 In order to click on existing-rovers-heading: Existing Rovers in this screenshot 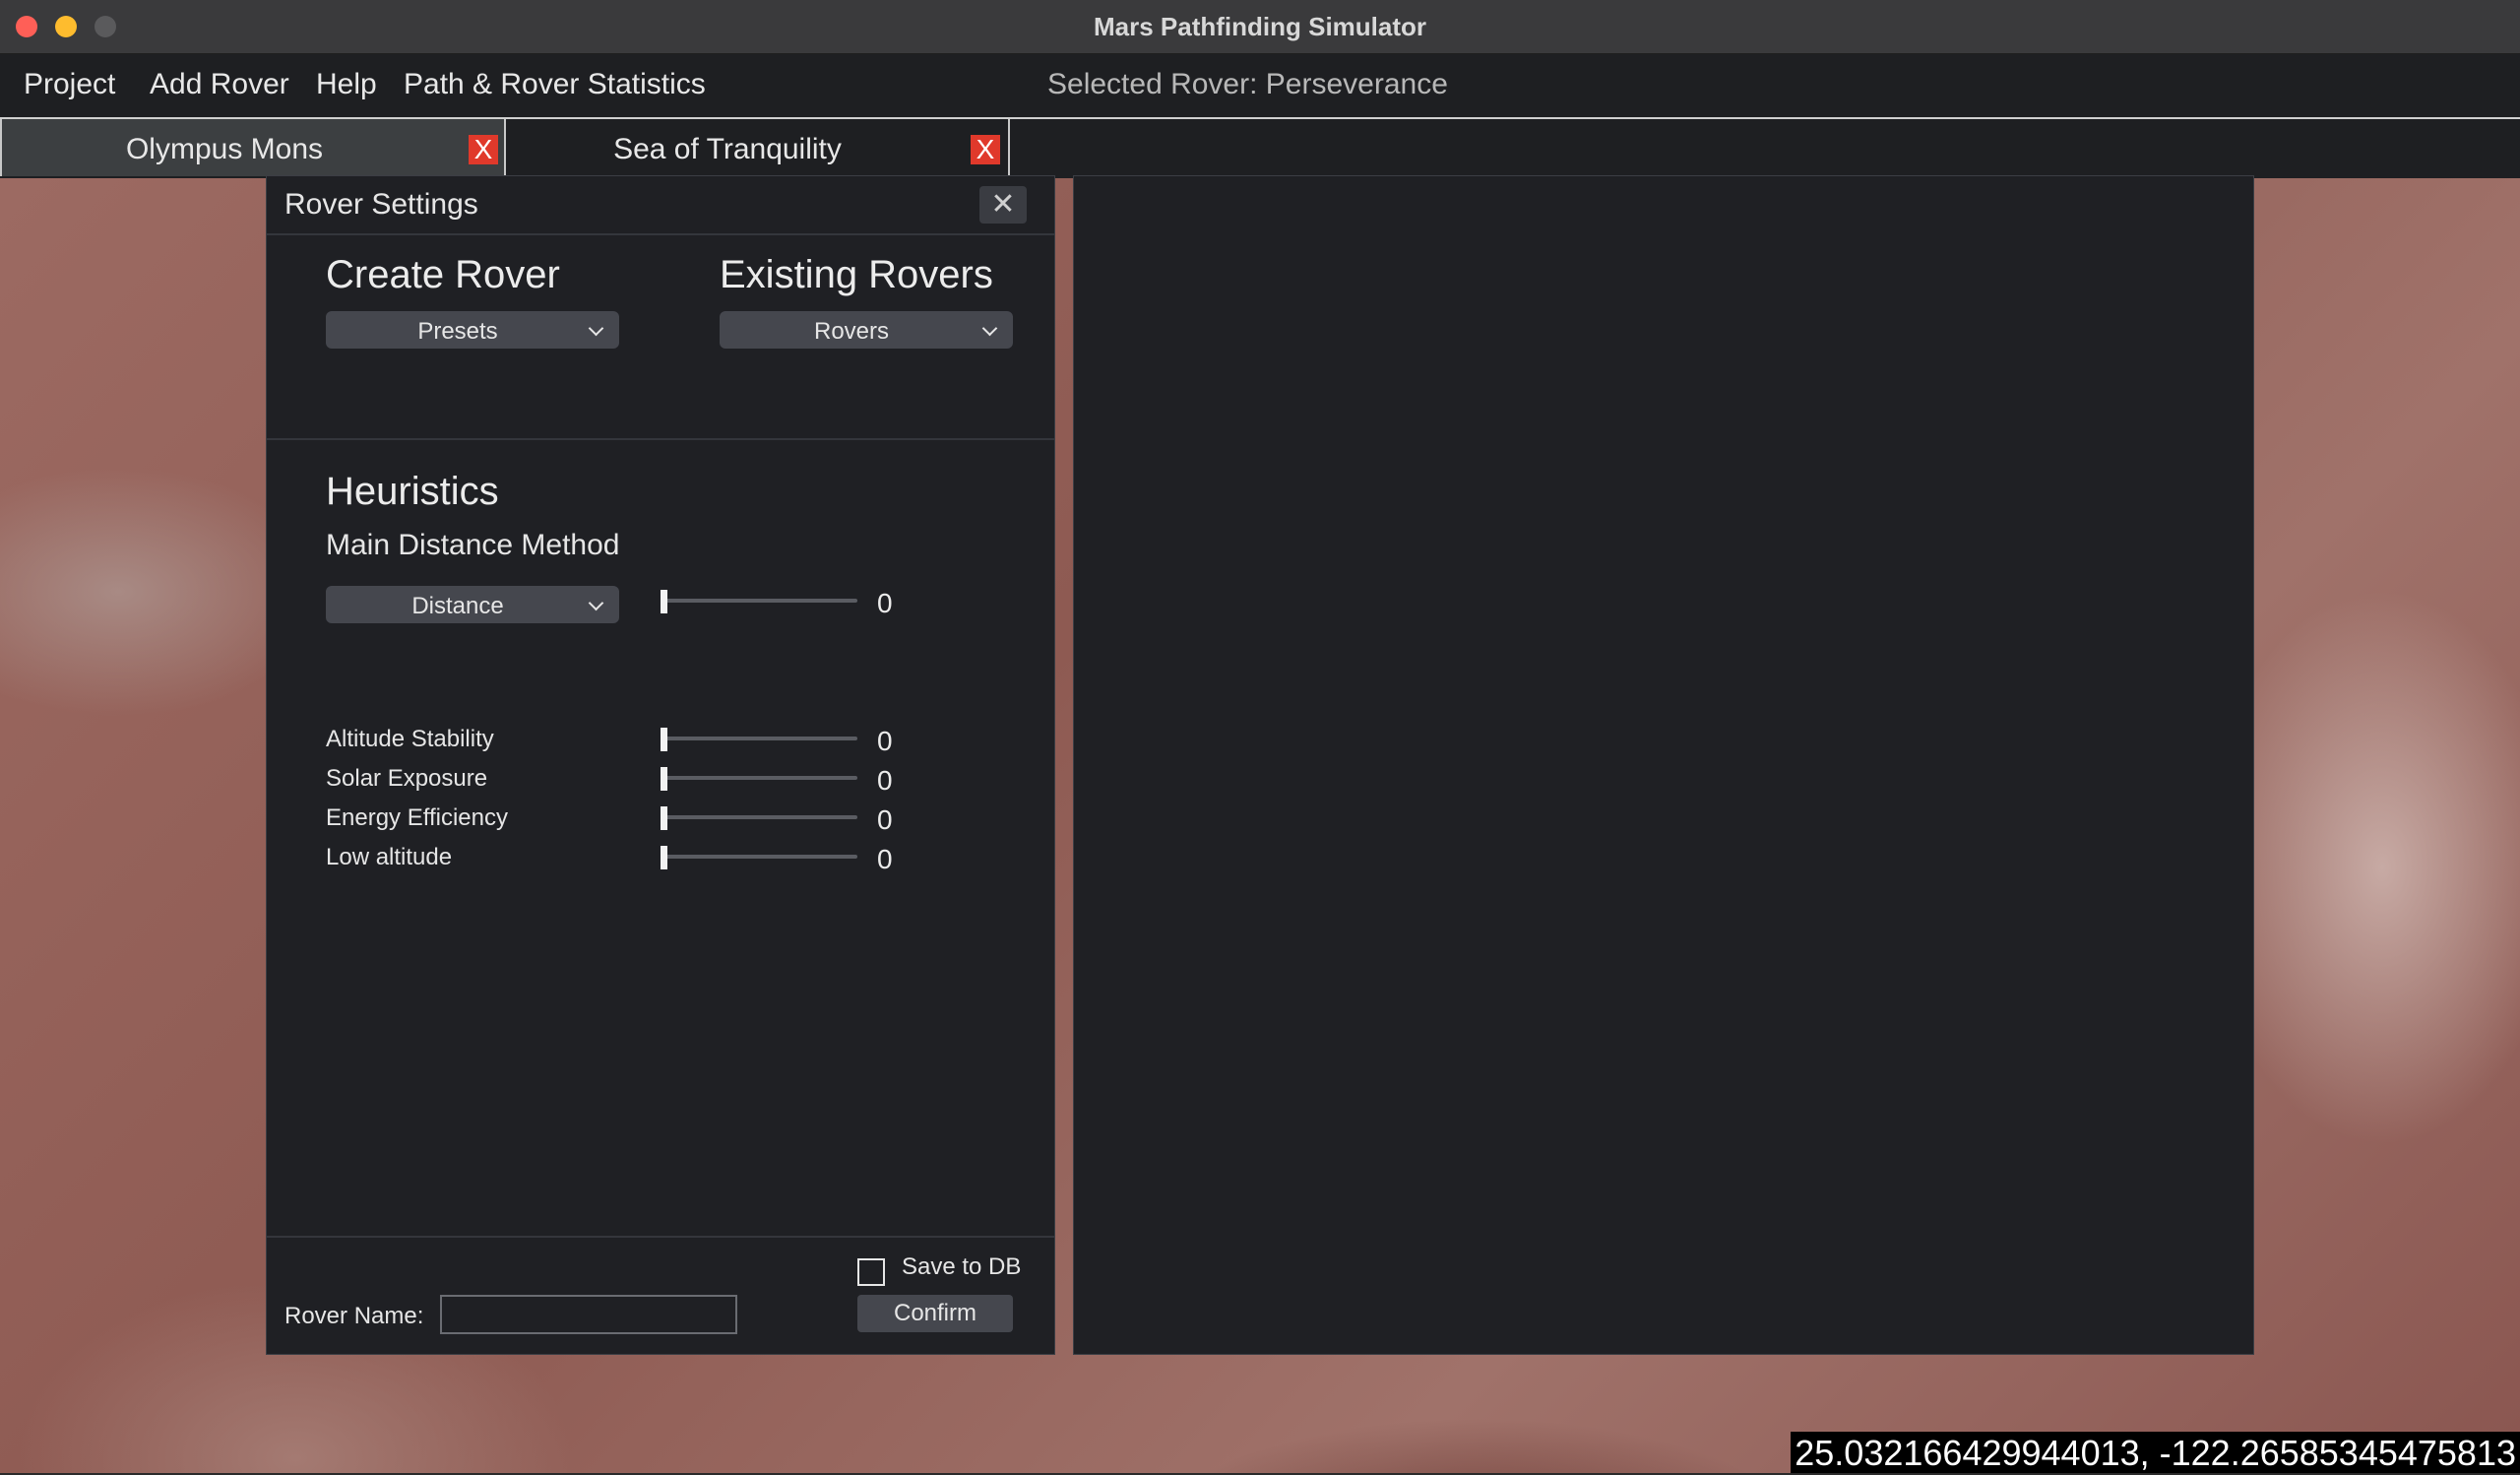, I will do `click(856, 274)`.